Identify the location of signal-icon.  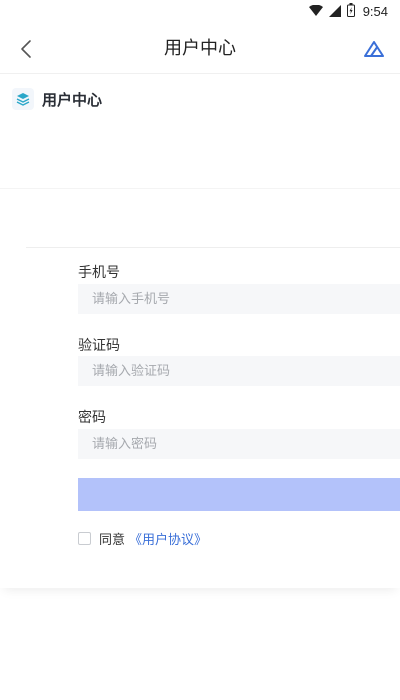
(334, 11).